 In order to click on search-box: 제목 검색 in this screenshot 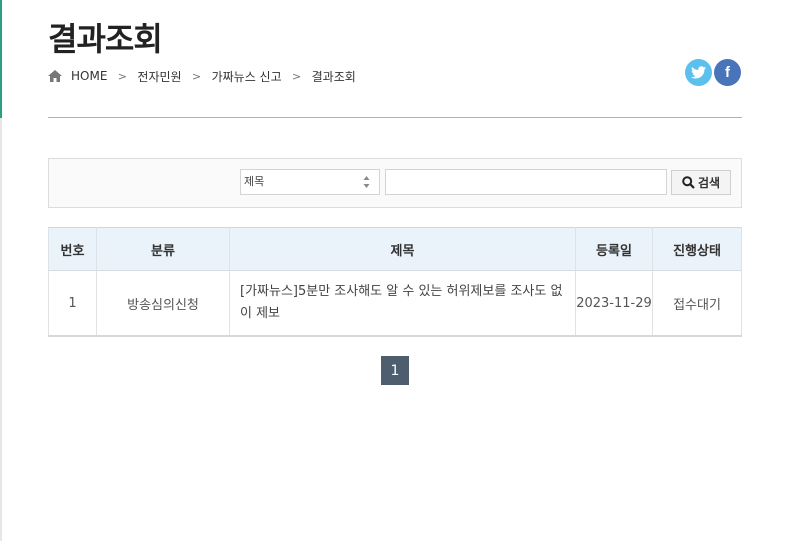, I will do `click(395, 183)`.